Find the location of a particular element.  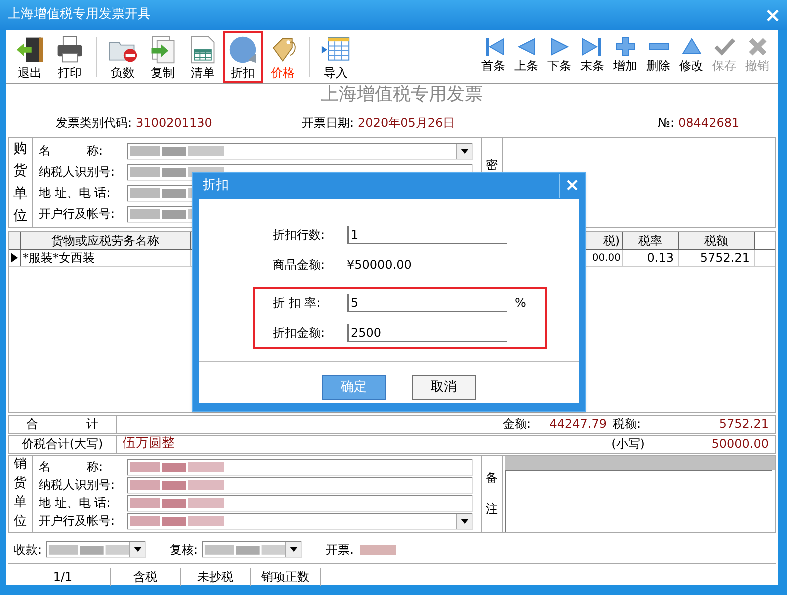

amount-value: 44247.79 is located at coordinates (577, 425).